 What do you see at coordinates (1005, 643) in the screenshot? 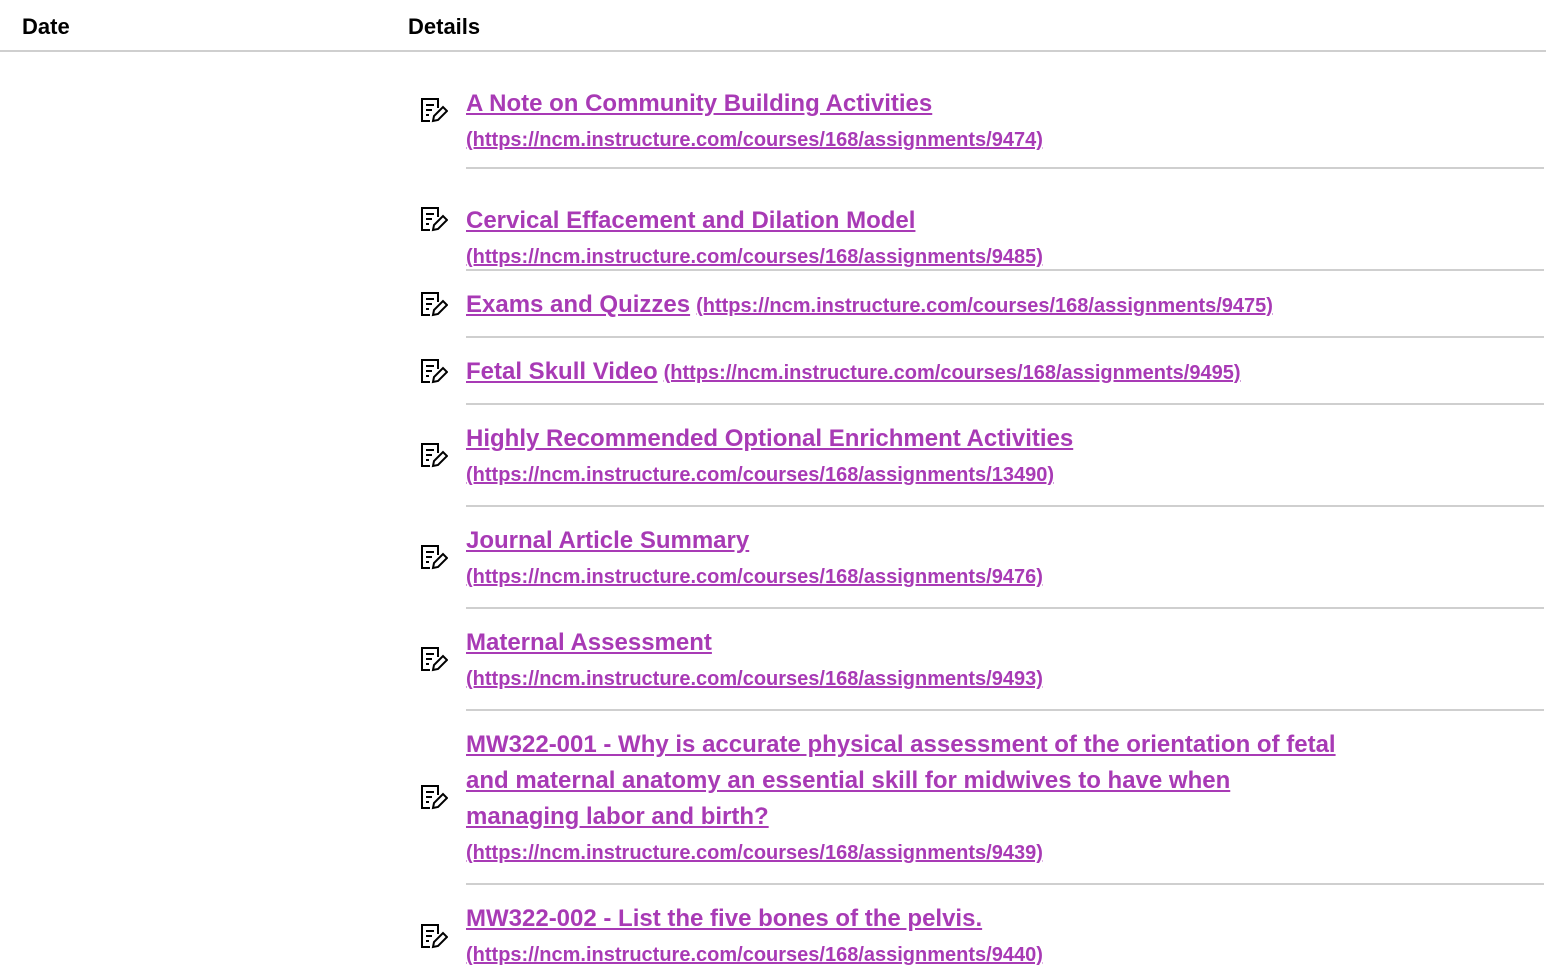
I see `assignment-link: Maternal Assessment` at bounding box center [1005, 643].